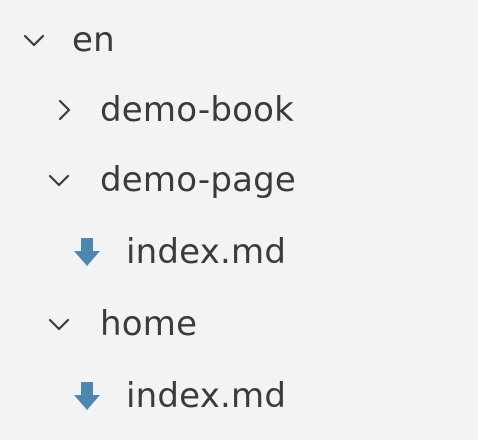  Describe the element at coordinates (93, 40) in the screenshot. I see `tree-item-label: en` at that location.